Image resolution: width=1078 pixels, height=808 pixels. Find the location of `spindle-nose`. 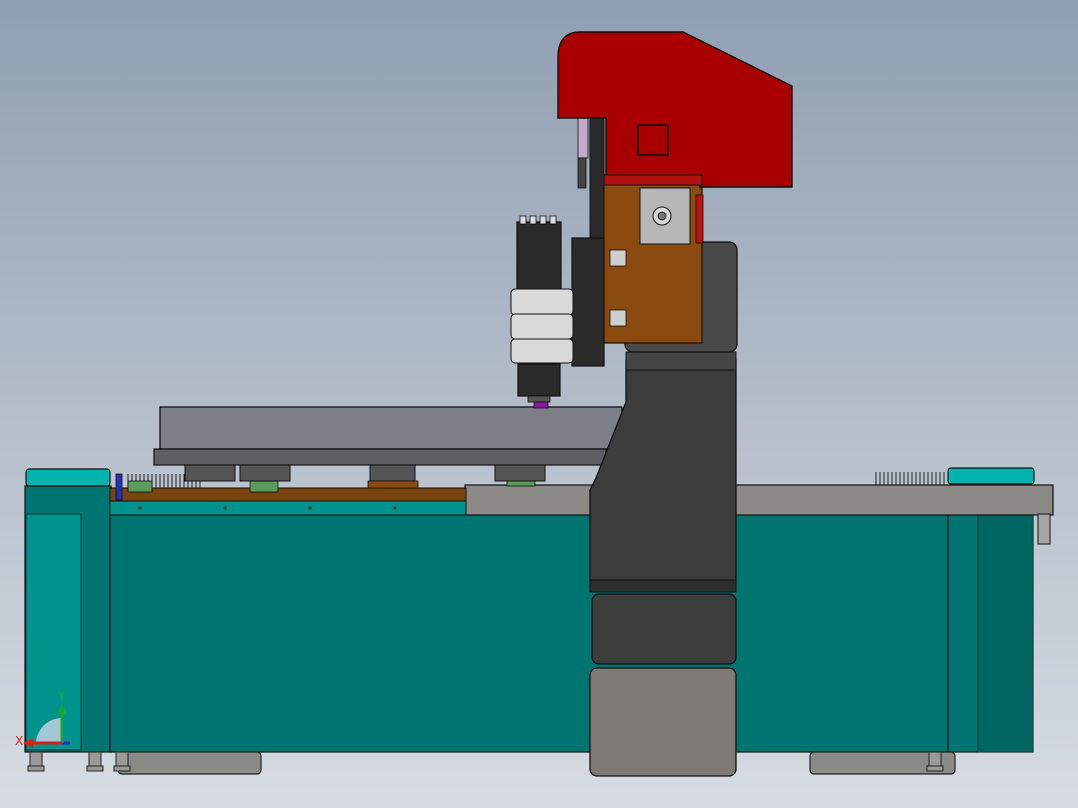

spindle-nose is located at coordinates (539, 380).